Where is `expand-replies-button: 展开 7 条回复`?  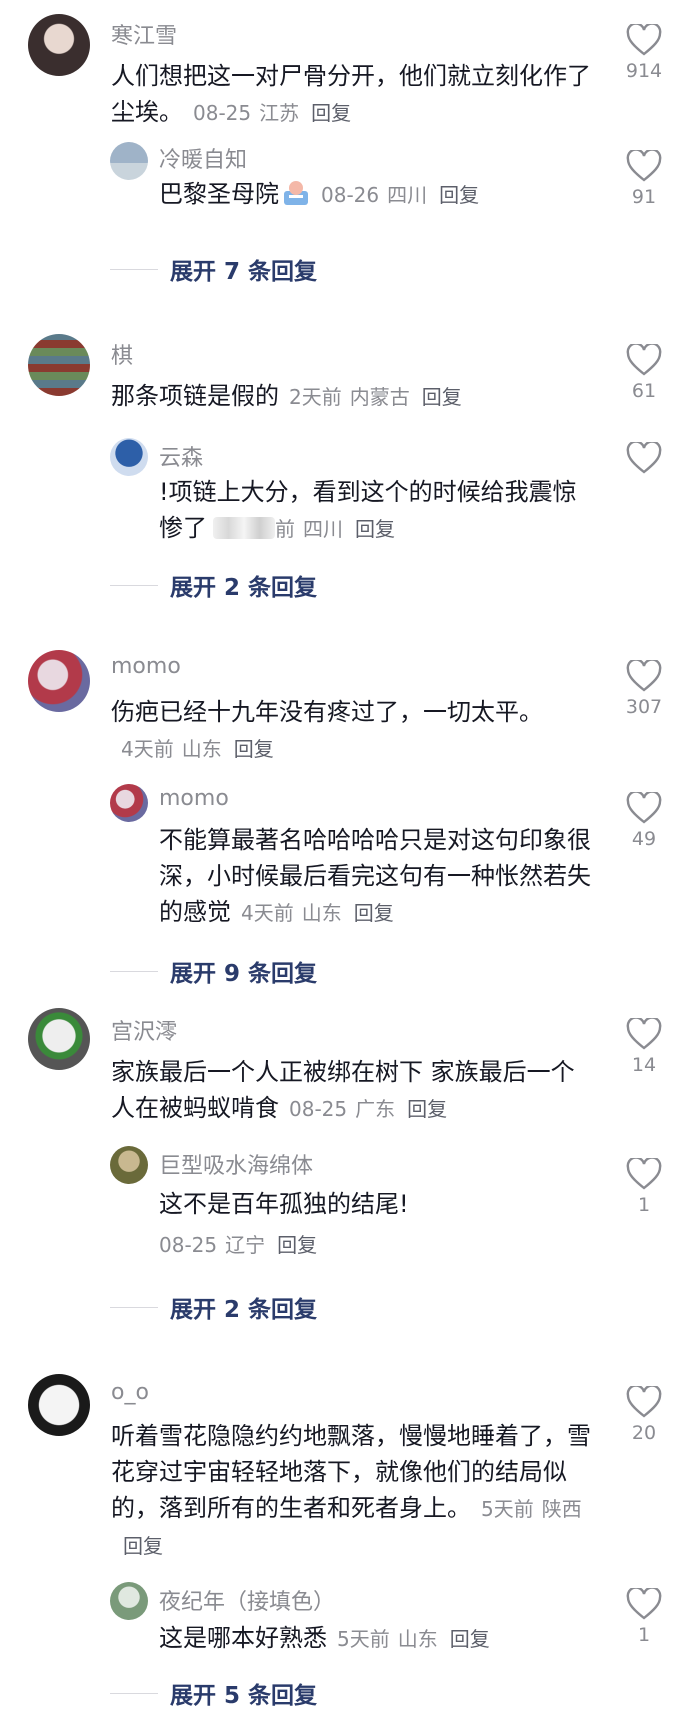
expand-replies-button: 展开 7 条回复 is located at coordinates (213, 269).